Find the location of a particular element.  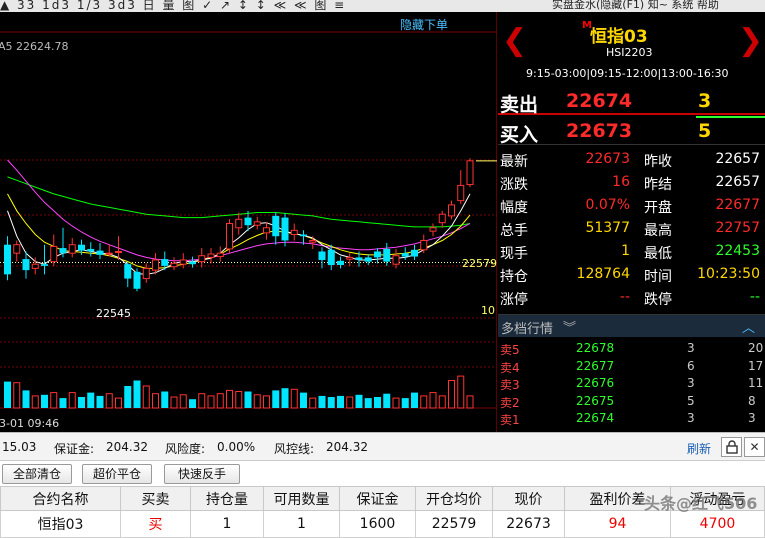

depth-label: 卖1 is located at coordinates (510, 420).